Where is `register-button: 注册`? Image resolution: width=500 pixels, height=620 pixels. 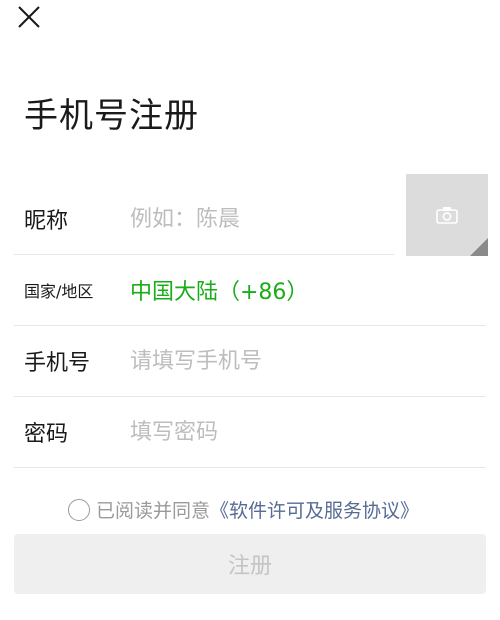 register-button: 注册 is located at coordinates (250, 564).